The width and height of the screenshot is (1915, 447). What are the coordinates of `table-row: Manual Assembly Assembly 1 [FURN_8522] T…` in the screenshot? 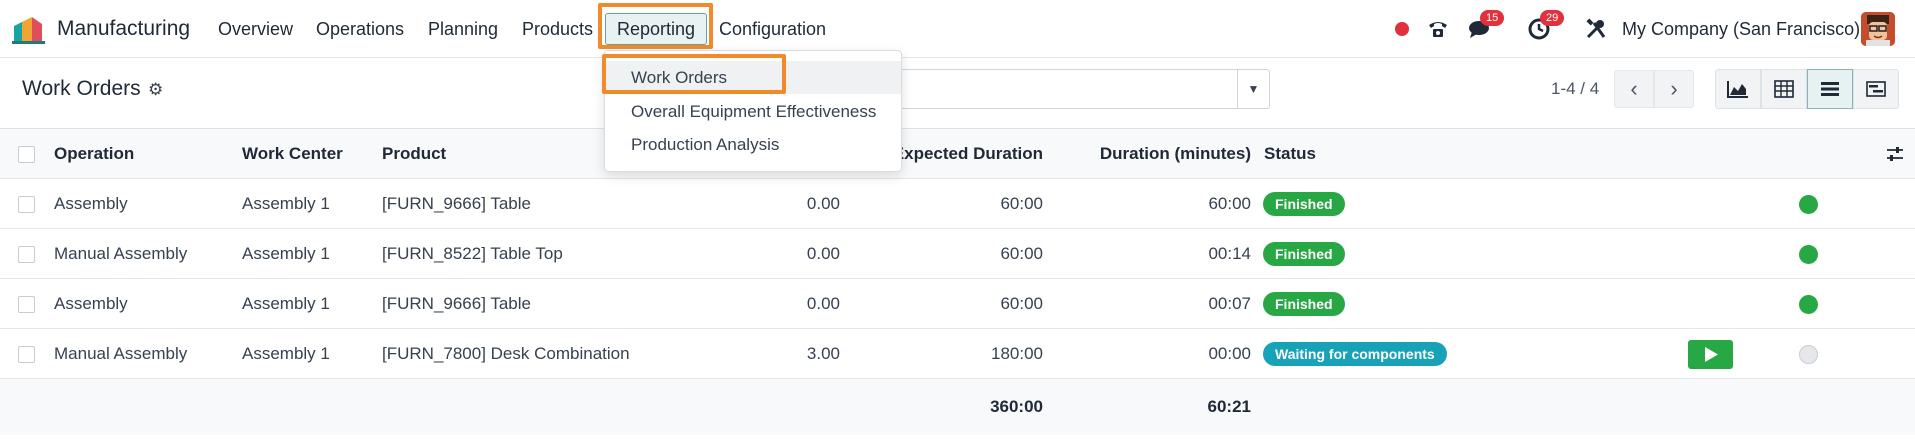 It's located at (957, 254).